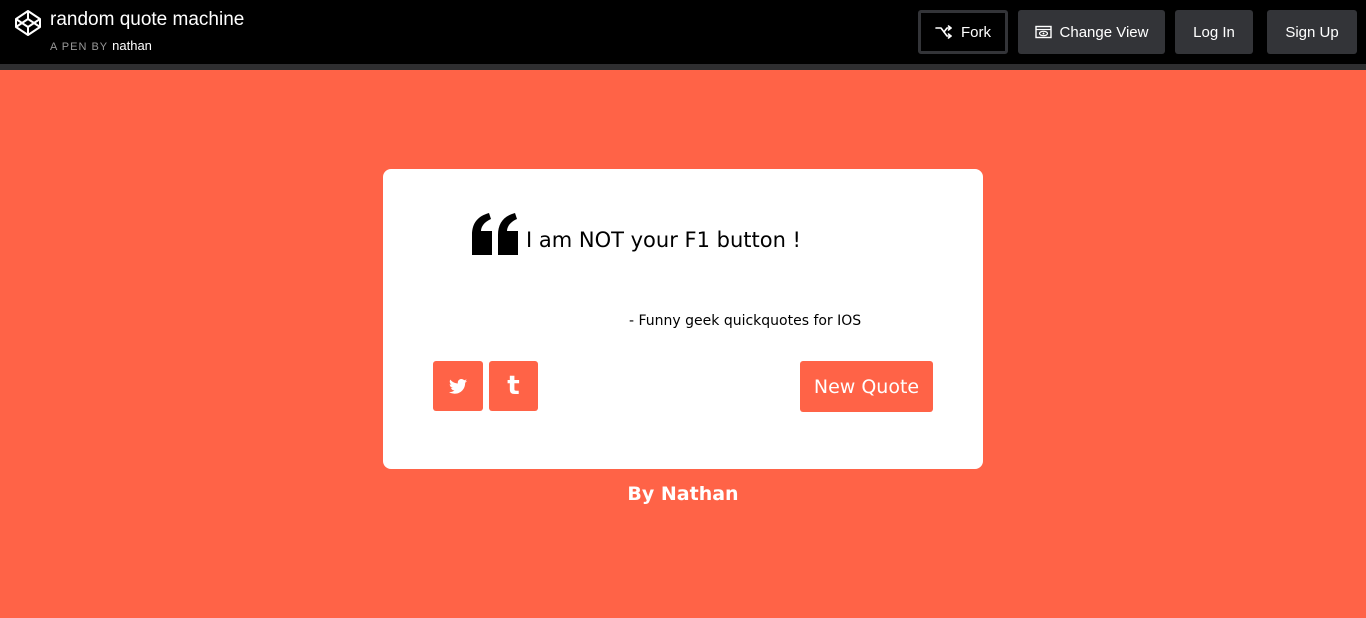 This screenshot has height=618, width=1366. Describe the element at coordinates (683, 494) in the screenshot. I see `author-credit: By Nathan` at that location.